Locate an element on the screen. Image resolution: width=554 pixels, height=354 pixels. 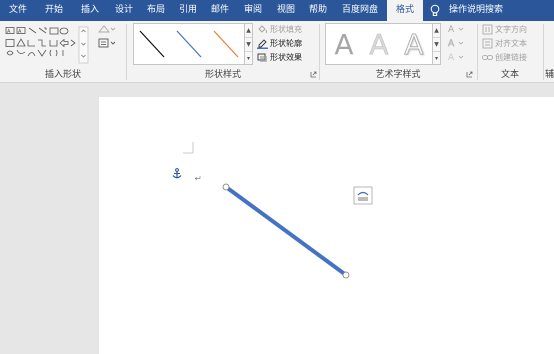
group-label-wordart-styles: 艺术字样式 is located at coordinates (398, 75).